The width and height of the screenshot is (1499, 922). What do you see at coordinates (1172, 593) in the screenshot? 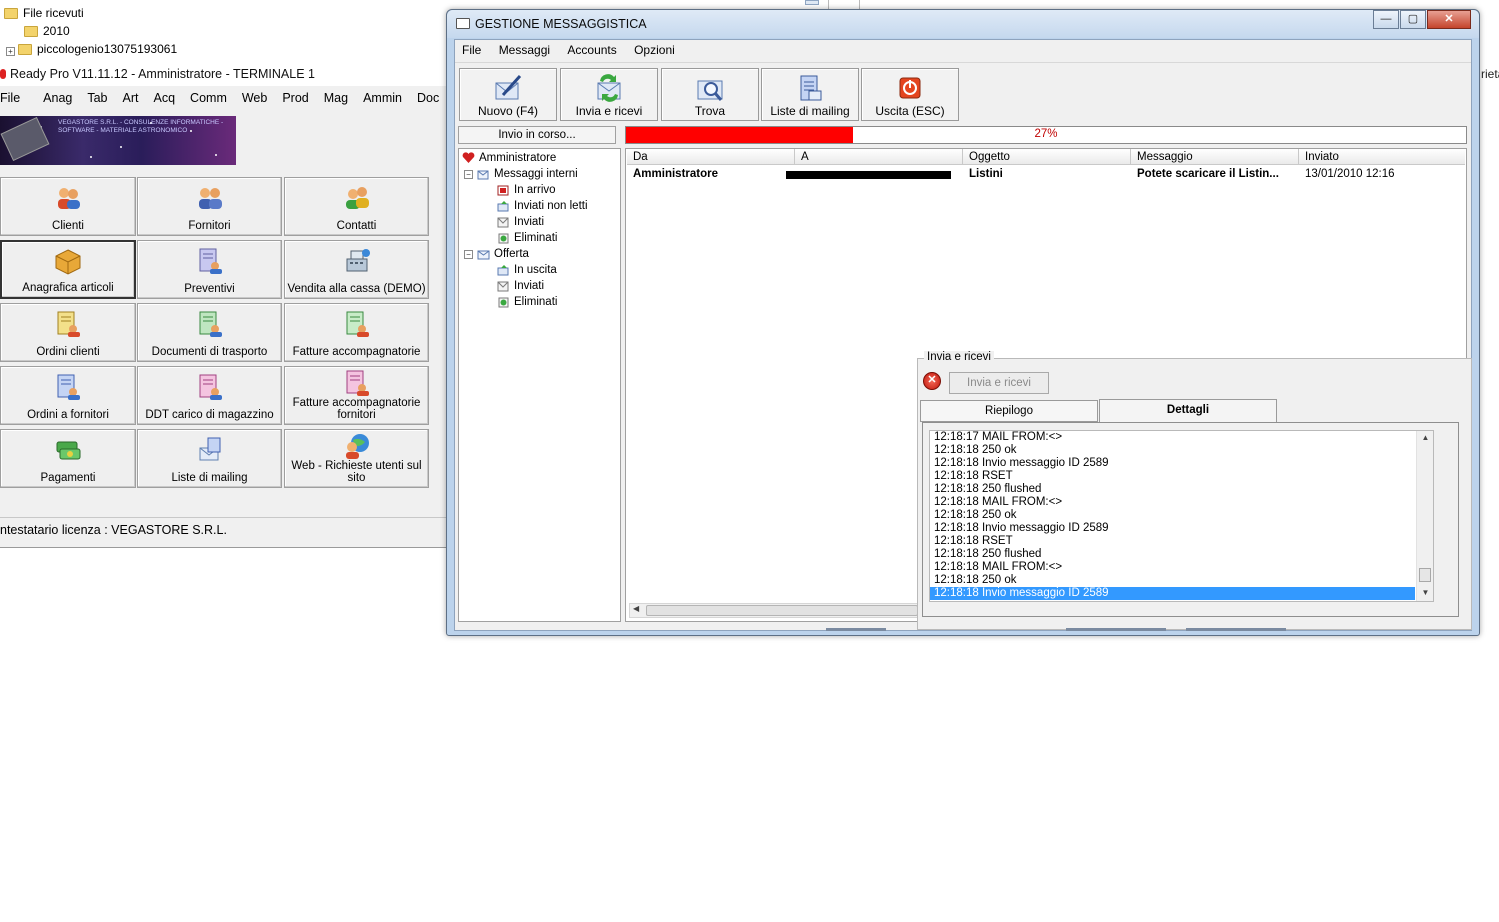
I see `log-line-selected: 12:18:18 Invio messaggio ID 2589` at bounding box center [1172, 593].